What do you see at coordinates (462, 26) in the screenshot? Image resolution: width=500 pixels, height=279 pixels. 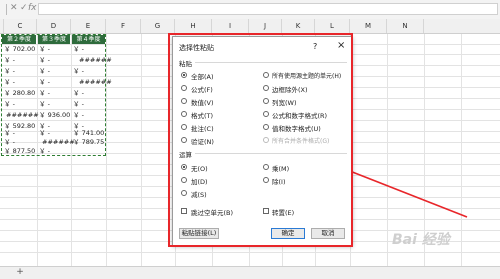 I see `column-header-rest` at bounding box center [462, 26].